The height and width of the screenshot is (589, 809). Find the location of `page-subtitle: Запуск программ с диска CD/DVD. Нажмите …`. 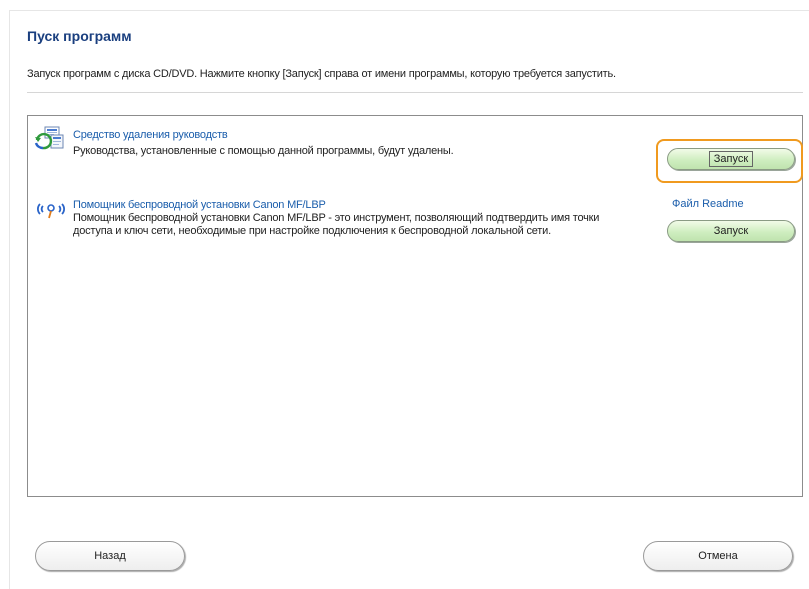

page-subtitle: Запуск программ с диска CD/DVD. Нажмите … is located at coordinates (321, 74).